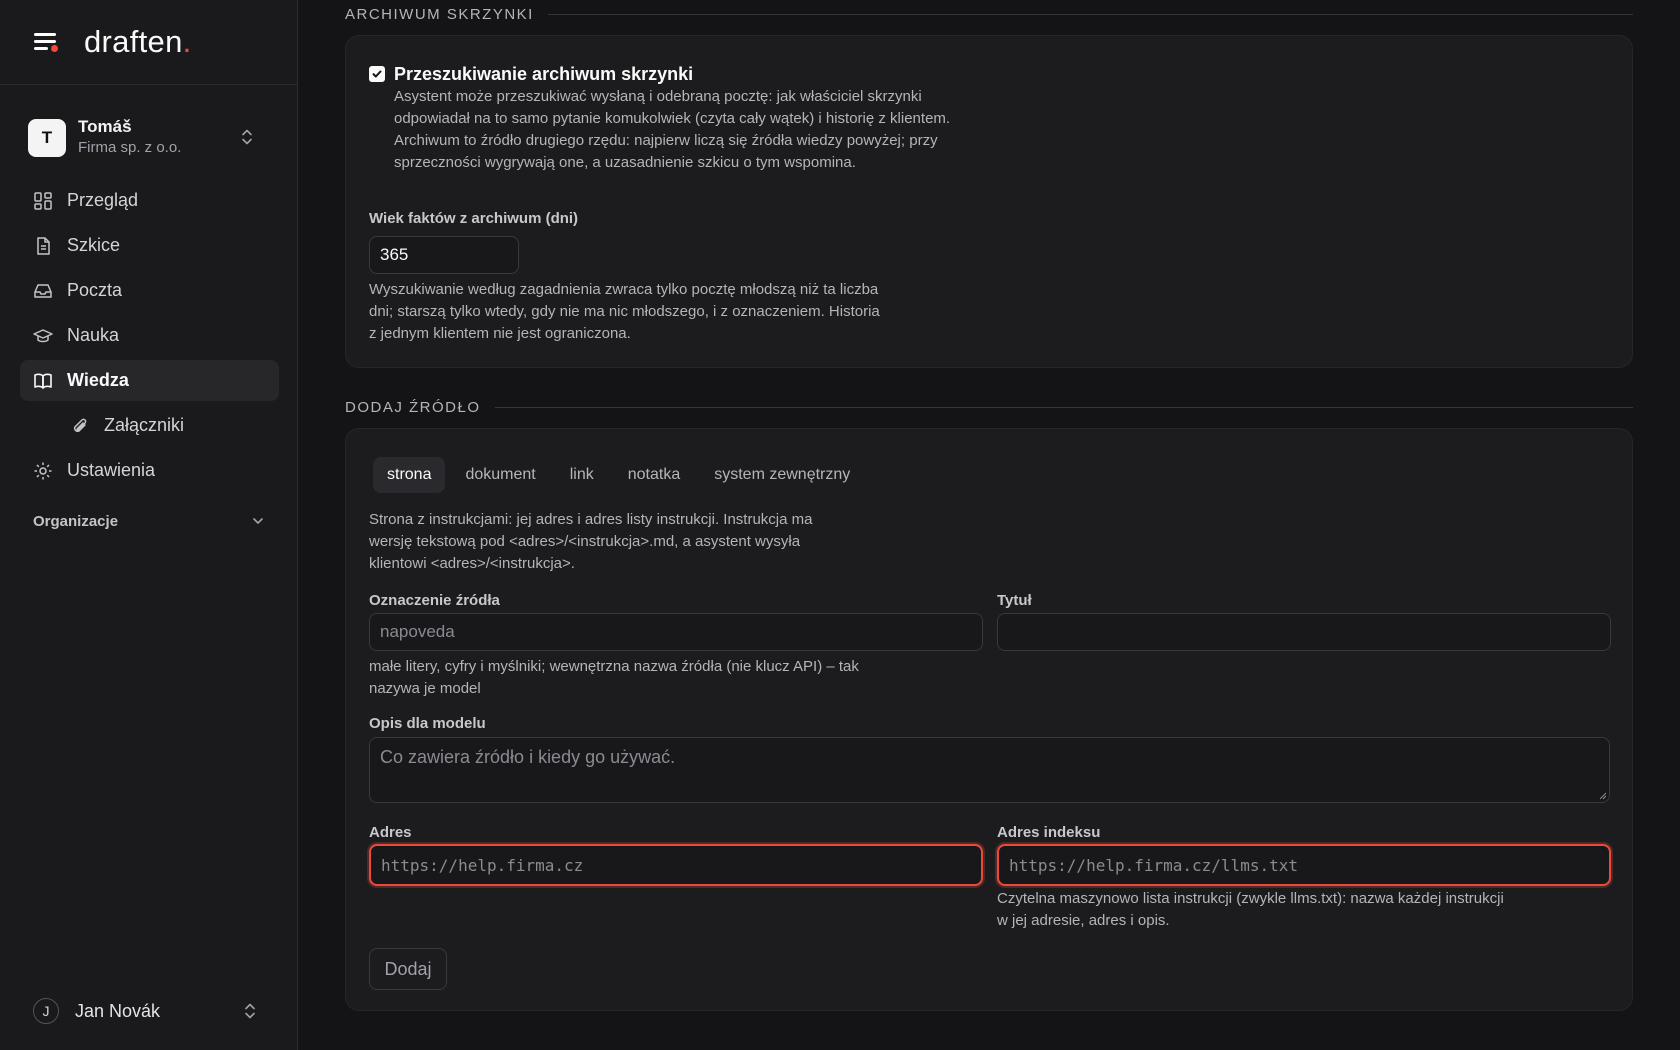  I want to click on user-menu: J Jan Novák, so click(149, 1011).